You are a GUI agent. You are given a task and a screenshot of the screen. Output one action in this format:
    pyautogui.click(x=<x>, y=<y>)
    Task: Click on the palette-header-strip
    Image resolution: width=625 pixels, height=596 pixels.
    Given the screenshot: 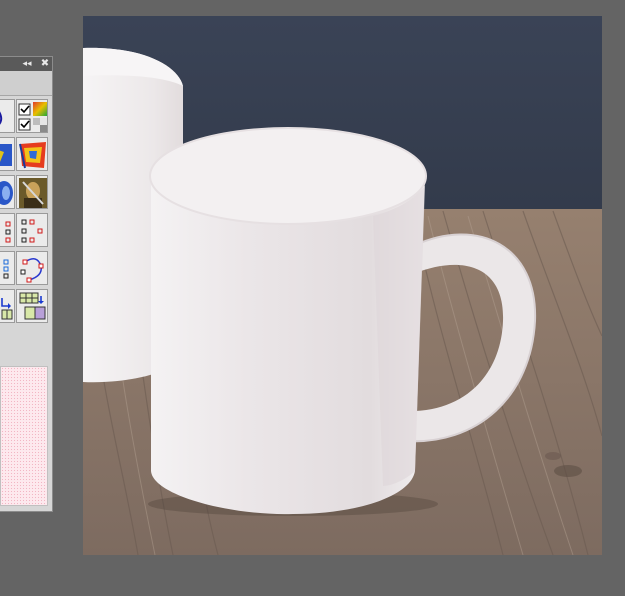 What is the action you would take?
    pyautogui.click(x=26, y=83)
    